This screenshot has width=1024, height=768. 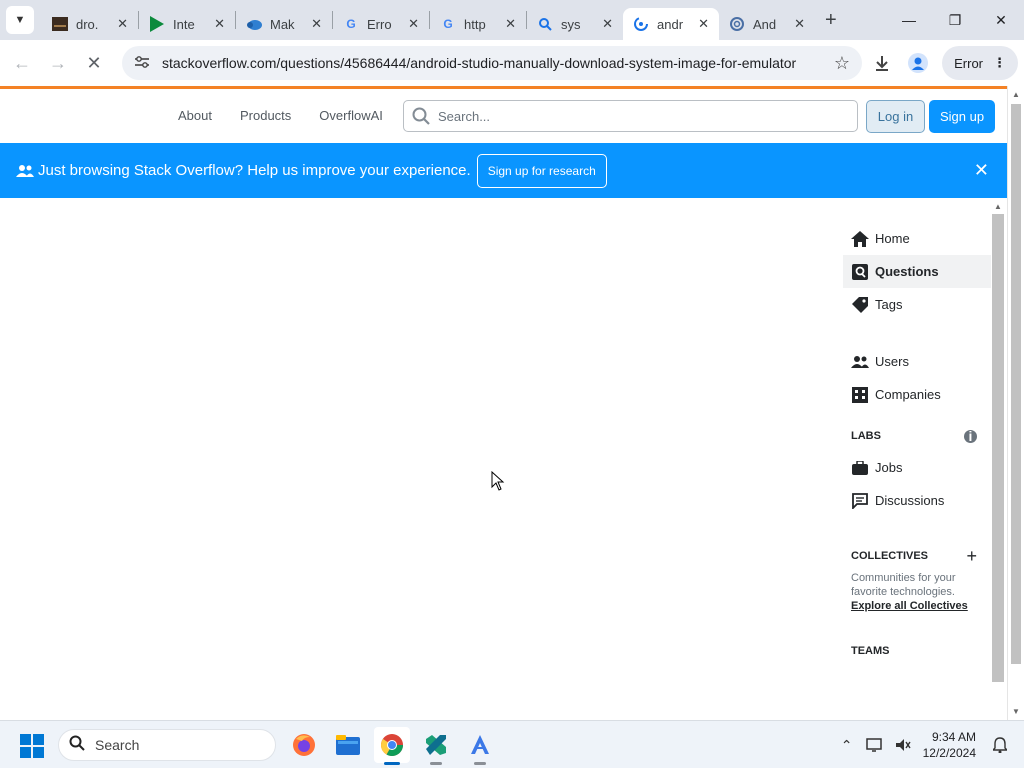 What do you see at coordinates (842, 63) in the screenshot?
I see `bookmark-star-icon: ☆` at bounding box center [842, 63].